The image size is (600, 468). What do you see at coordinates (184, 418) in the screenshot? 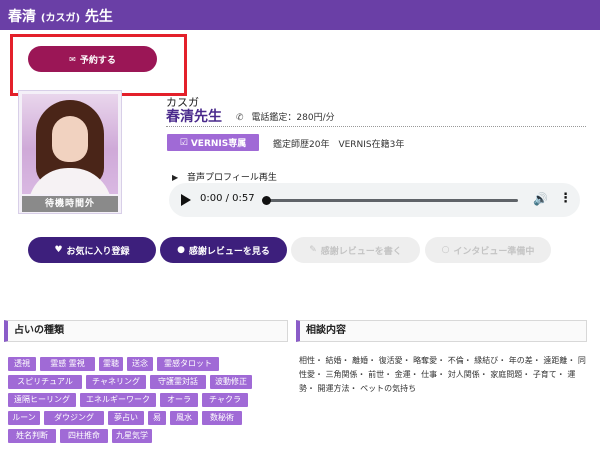
I see `fortune-tag: 風水` at bounding box center [184, 418].